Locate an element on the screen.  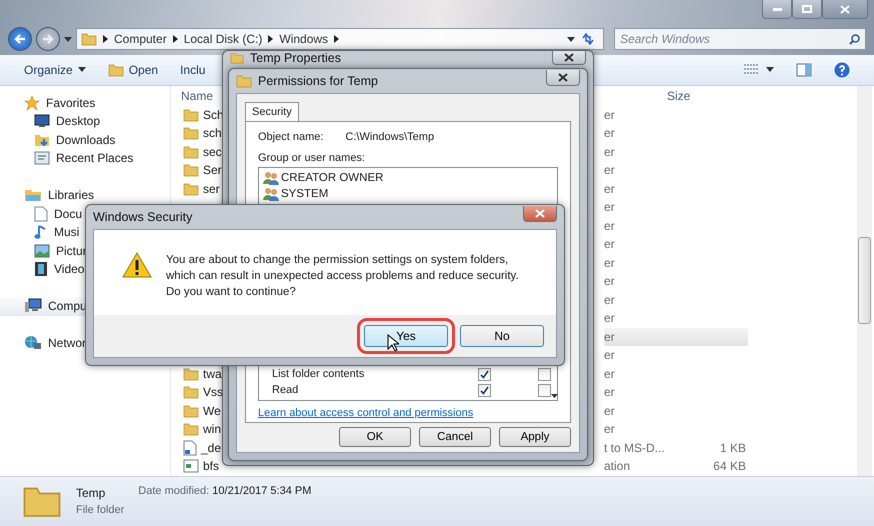
file-type: ation is located at coordinates (618, 466).